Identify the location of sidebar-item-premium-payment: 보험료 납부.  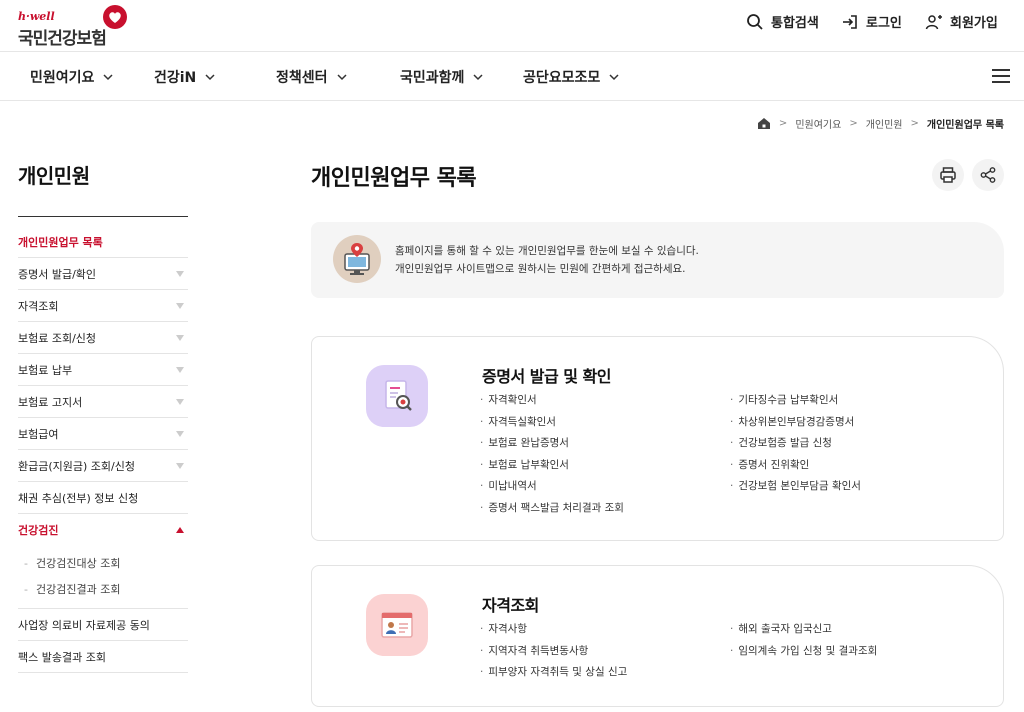
(103, 370).